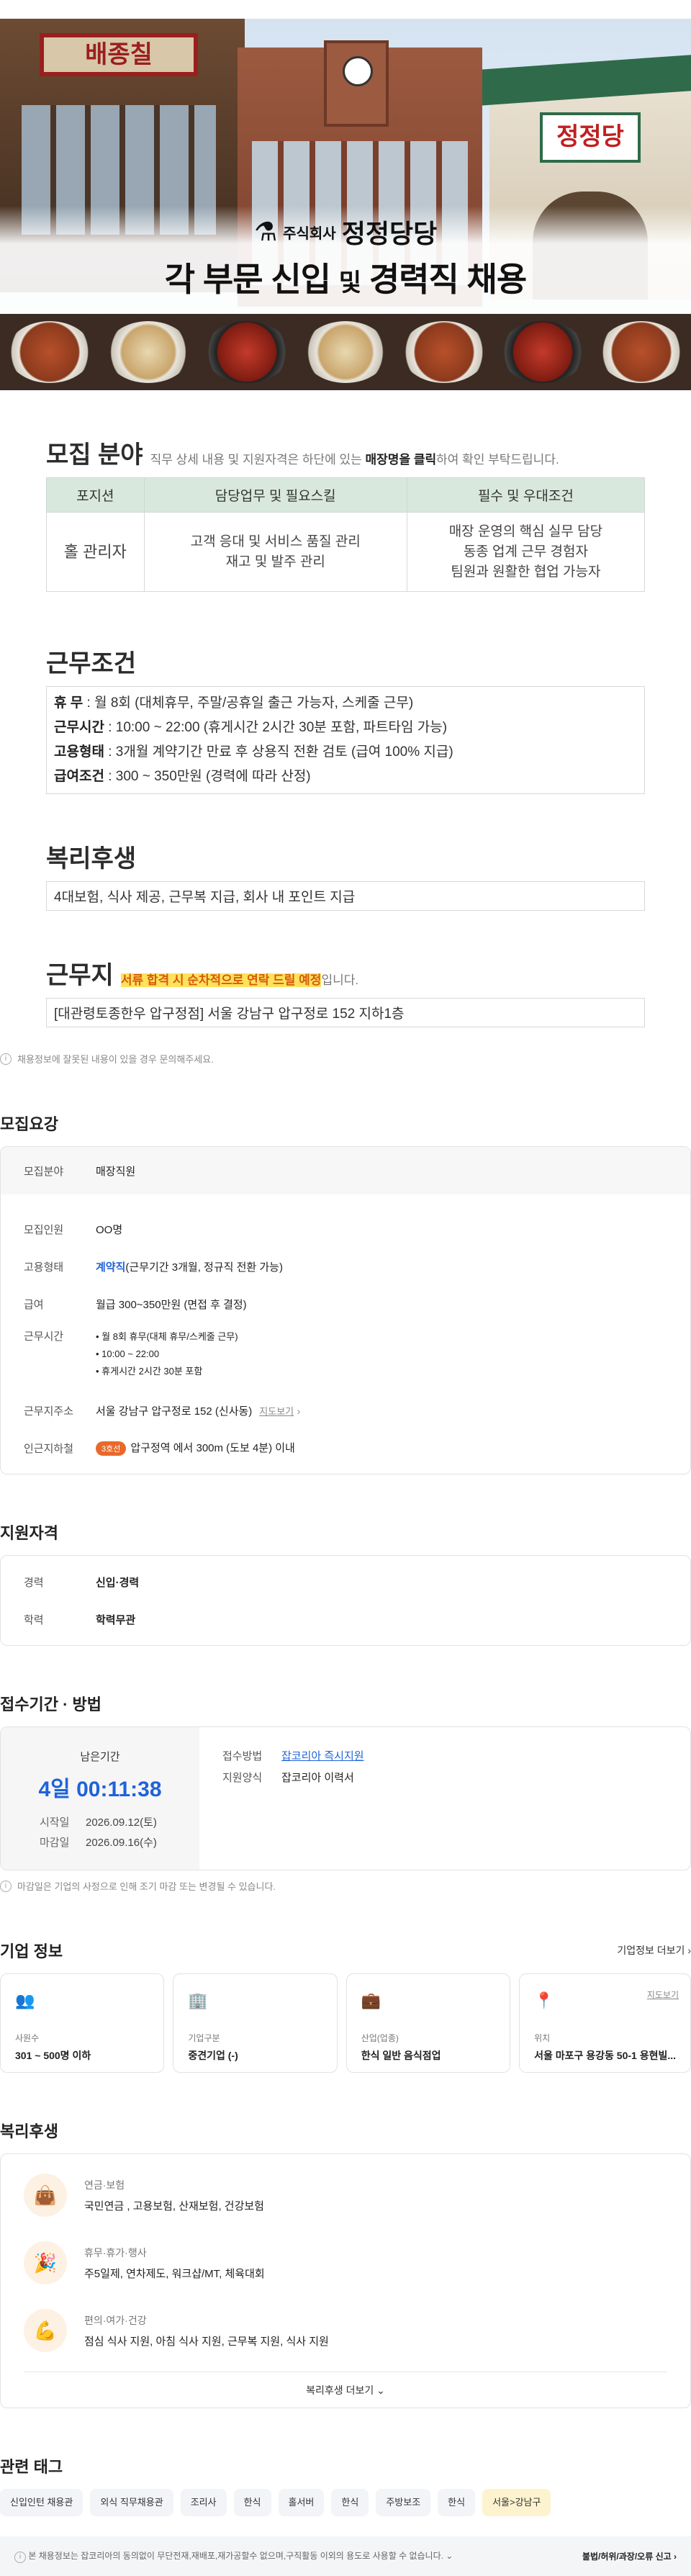 Image resolution: width=691 pixels, height=2576 pixels. Describe the element at coordinates (345, 352) in the screenshot. I see `banner-food-strip` at that location.